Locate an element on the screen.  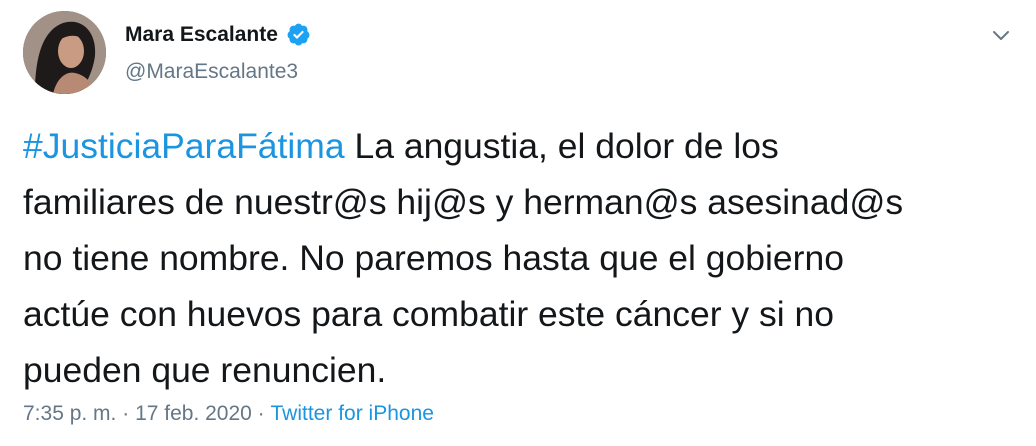
avatar is located at coordinates (64, 52).